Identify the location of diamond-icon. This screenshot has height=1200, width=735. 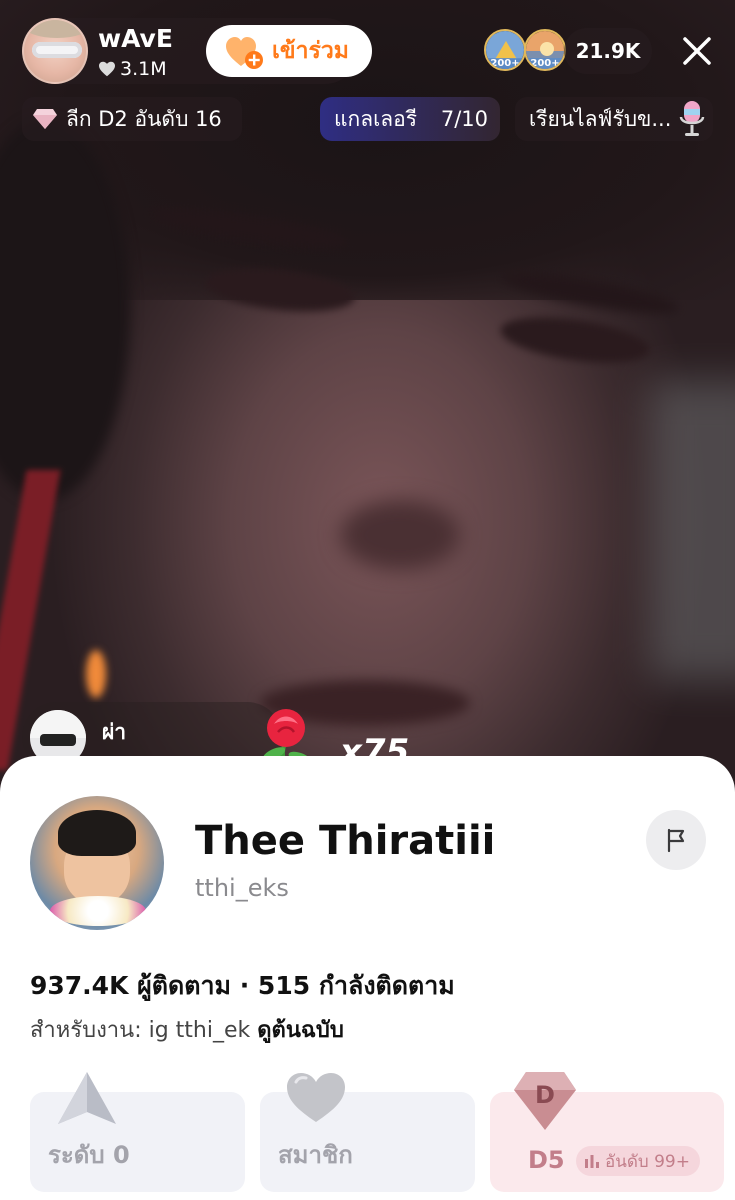
(45, 119).